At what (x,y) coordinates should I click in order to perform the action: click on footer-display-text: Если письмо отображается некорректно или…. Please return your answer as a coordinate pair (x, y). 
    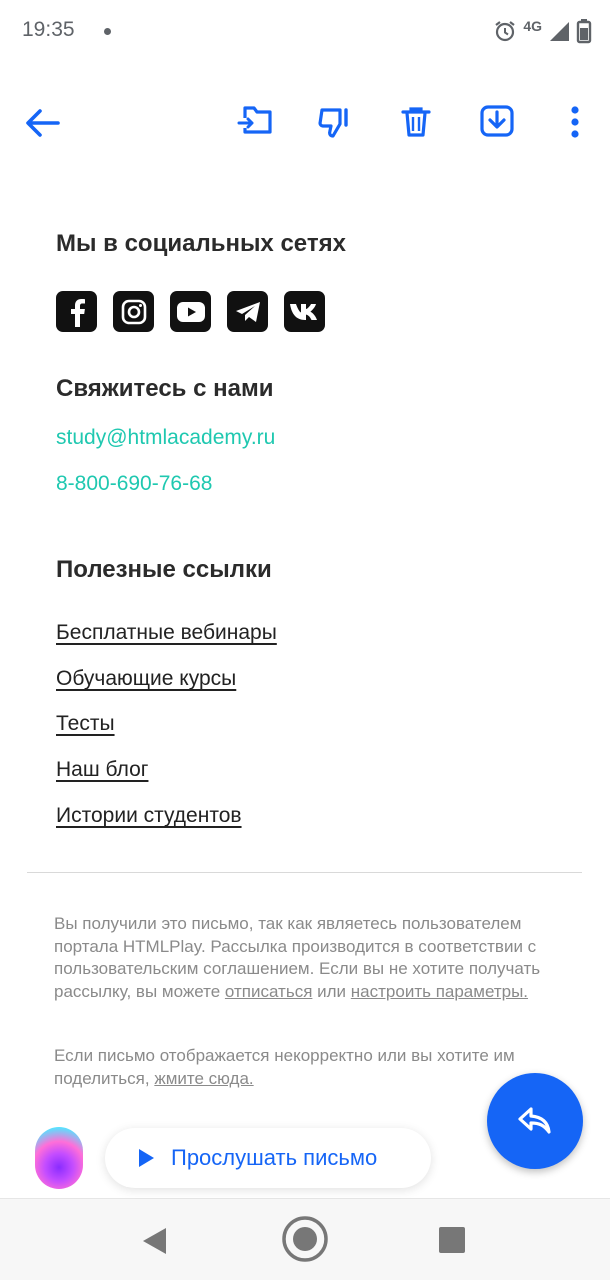
    Looking at the image, I should click on (284, 1067).